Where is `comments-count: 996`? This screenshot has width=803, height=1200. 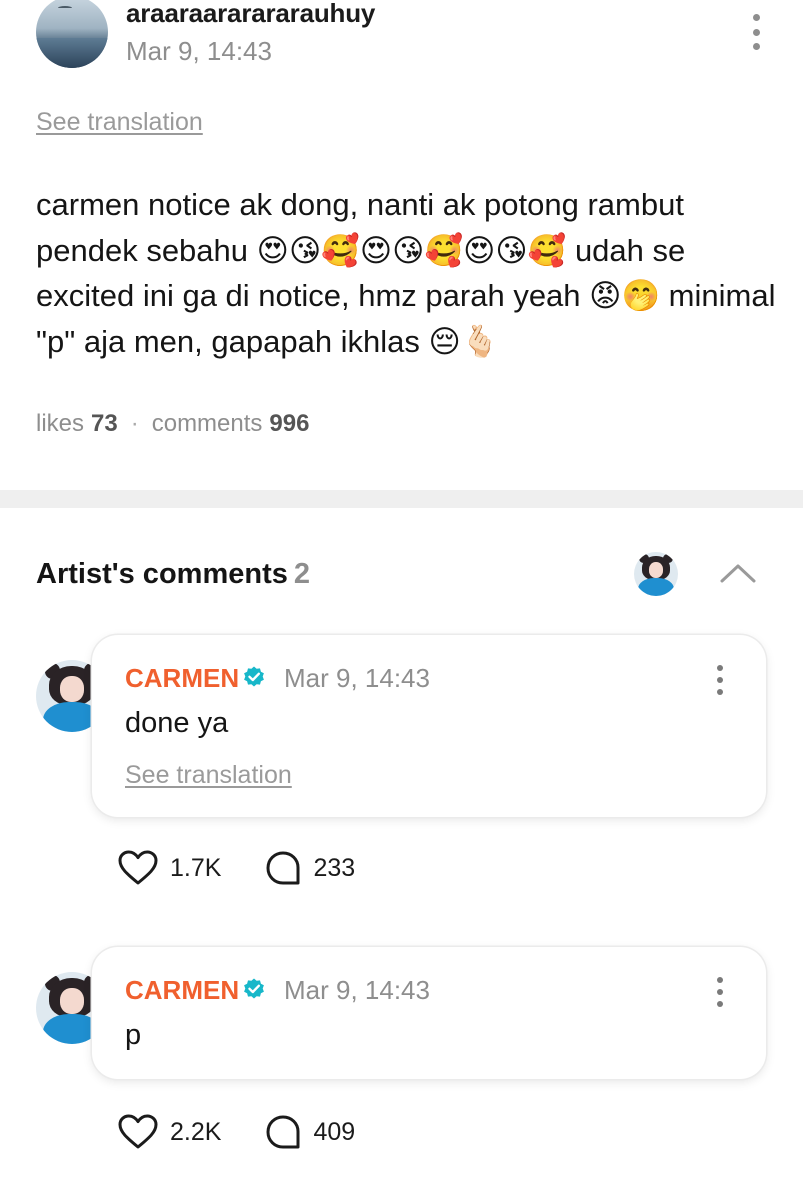 comments-count: 996 is located at coordinates (289, 424).